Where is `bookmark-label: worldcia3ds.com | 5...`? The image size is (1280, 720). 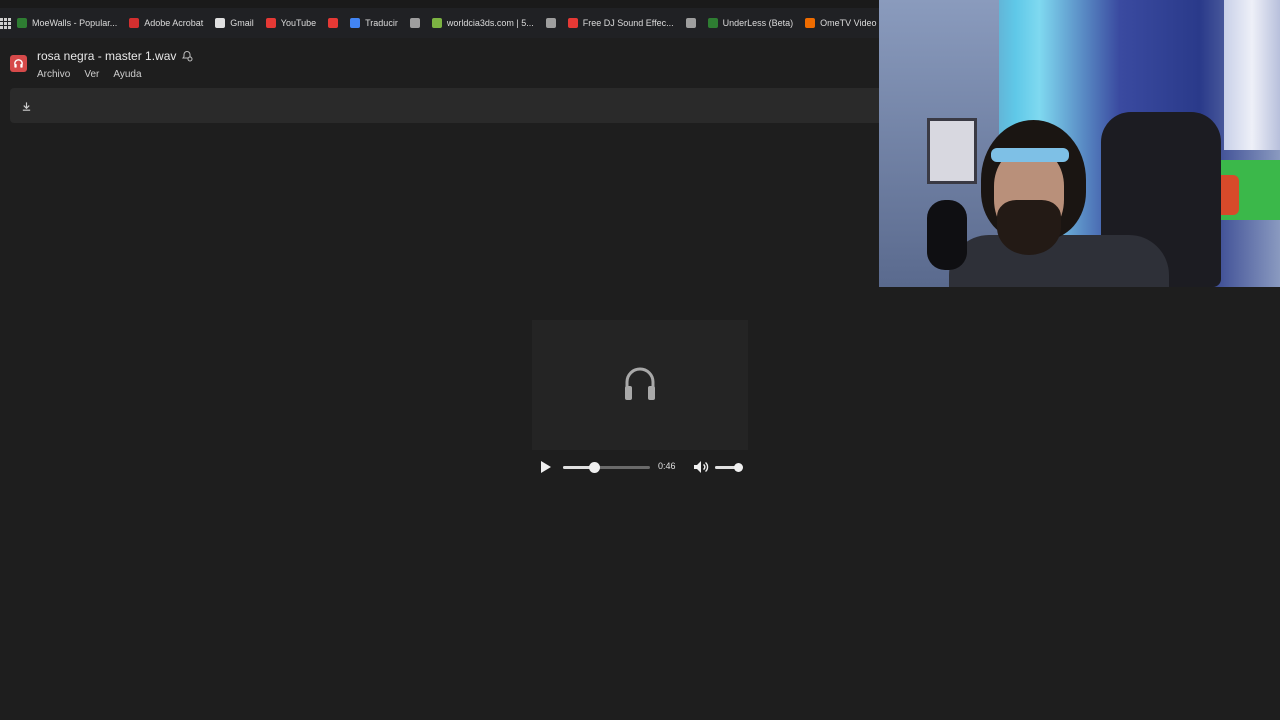 bookmark-label: worldcia3ds.com | 5... is located at coordinates (490, 23).